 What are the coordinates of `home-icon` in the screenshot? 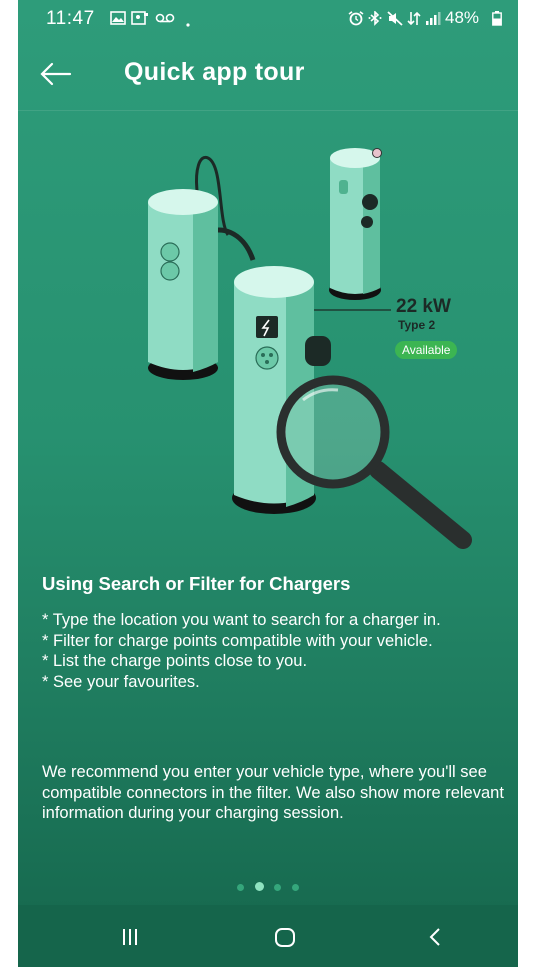 It's located at (285, 937).